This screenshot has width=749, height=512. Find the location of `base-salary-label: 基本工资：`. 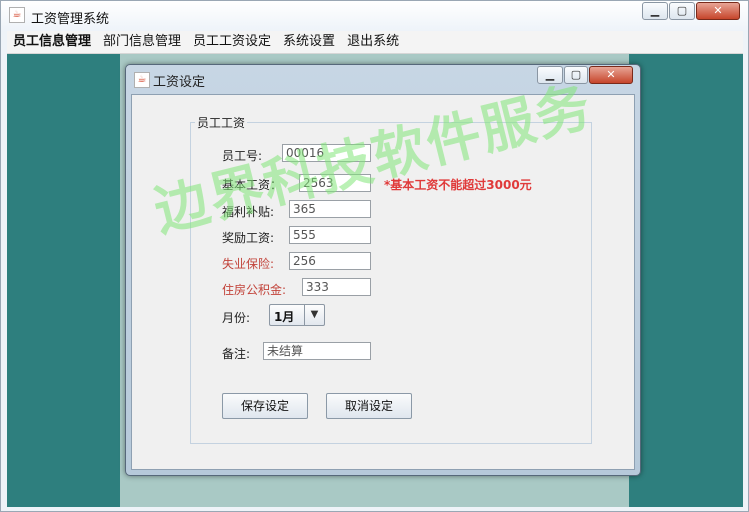

base-salary-label: 基本工资： is located at coordinates (252, 185).